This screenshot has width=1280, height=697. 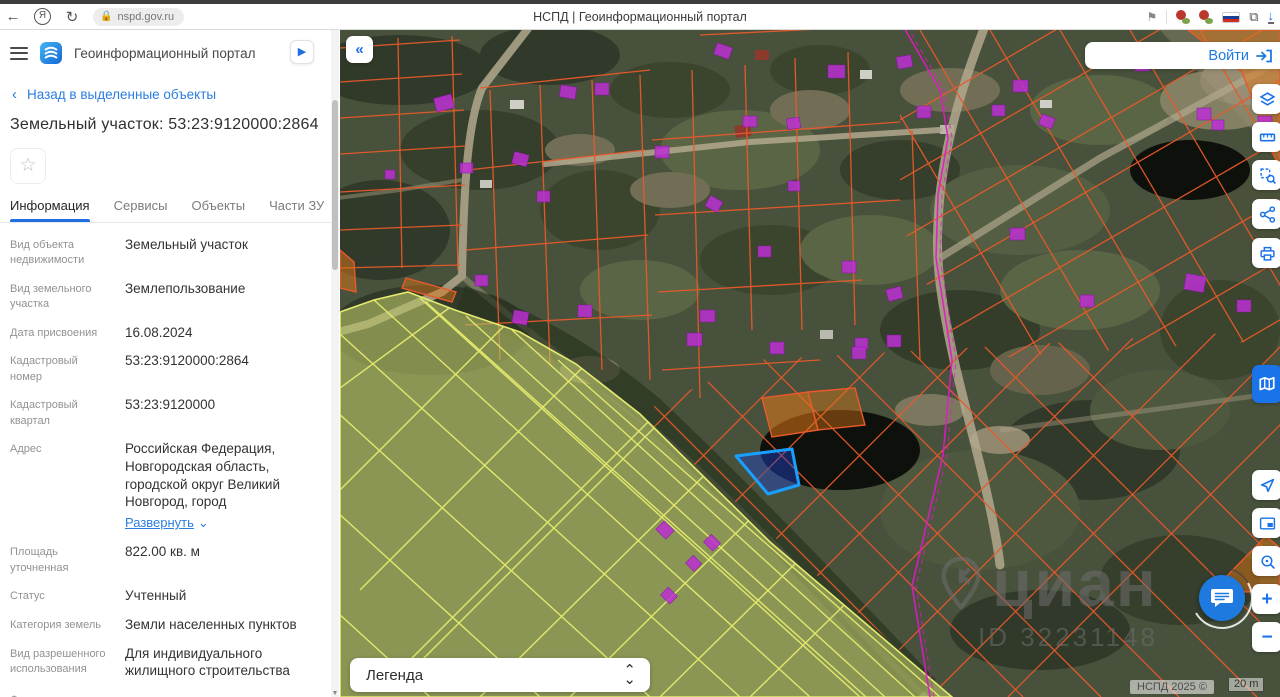 What do you see at coordinates (44, 369) in the screenshot?
I see `field-label: Кадастровый номер` at bounding box center [44, 369].